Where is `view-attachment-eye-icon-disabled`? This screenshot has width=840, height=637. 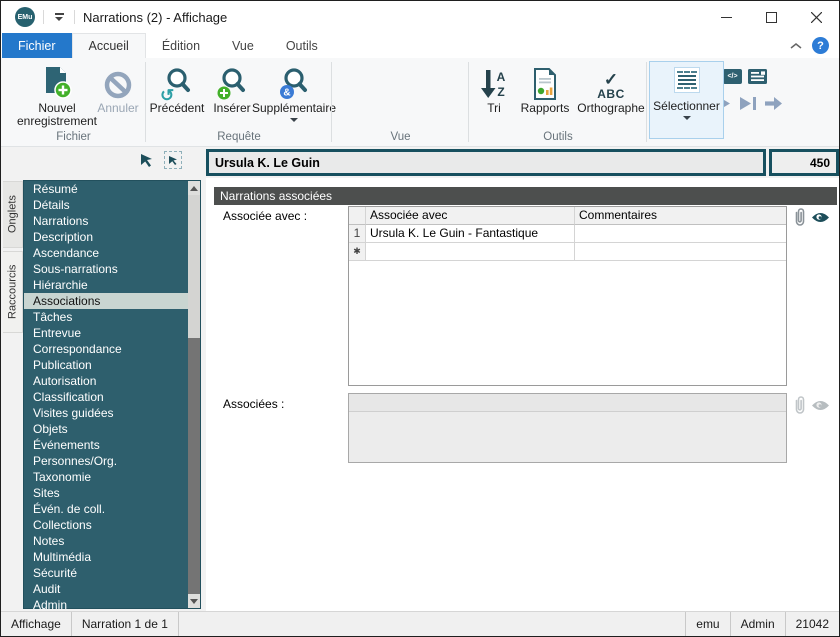
view-attachment-eye-icon-disabled is located at coordinates (820, 405).